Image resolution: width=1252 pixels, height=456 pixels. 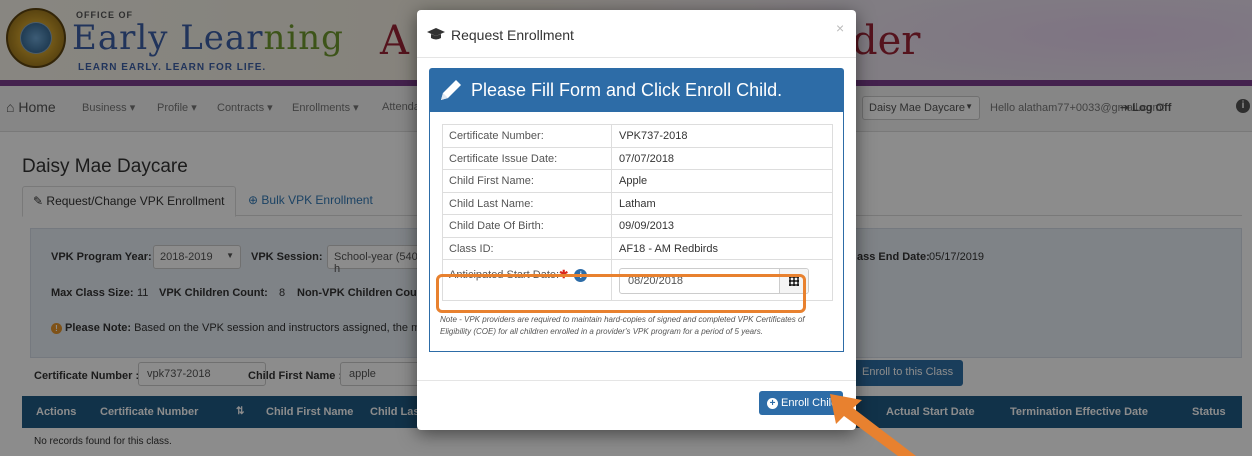 What do you see at coordinates (496, 226) in the screenshot?
I see `field-label: Child Date Of Birth:` at bounding box center [496, 226].